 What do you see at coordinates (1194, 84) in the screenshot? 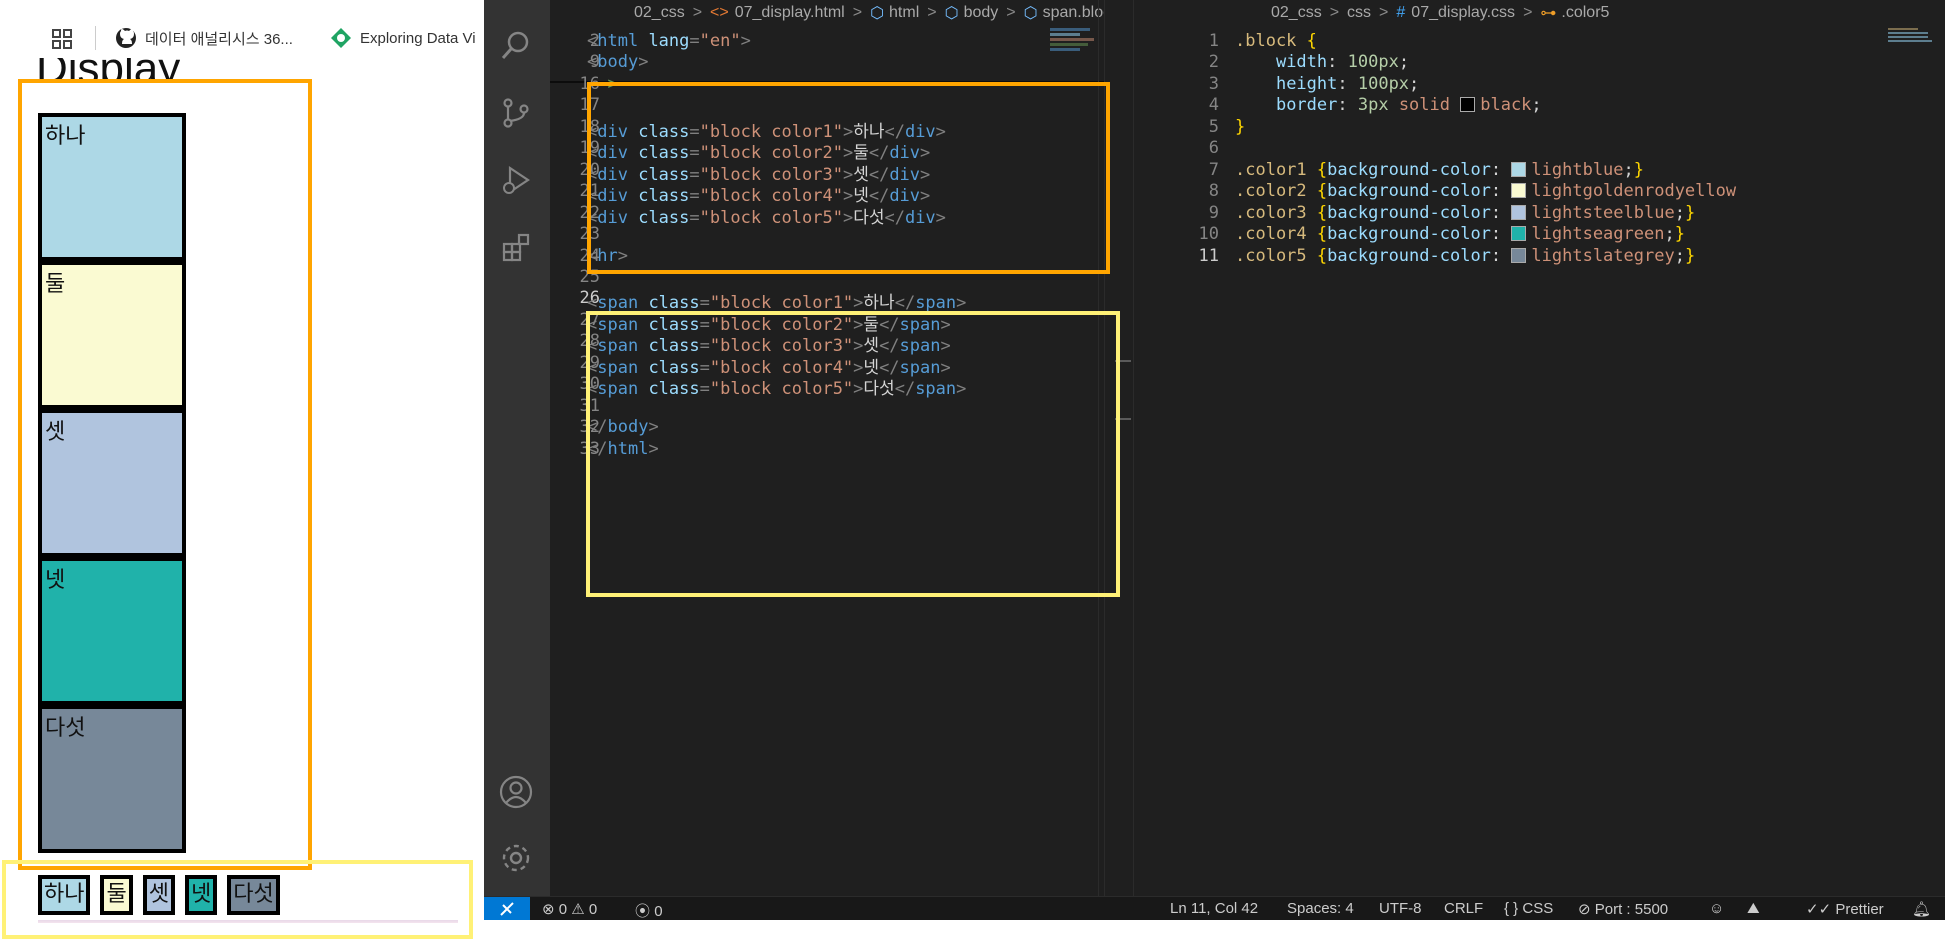
I see `css-line-number: 3` at bounding box center [1194, 84].